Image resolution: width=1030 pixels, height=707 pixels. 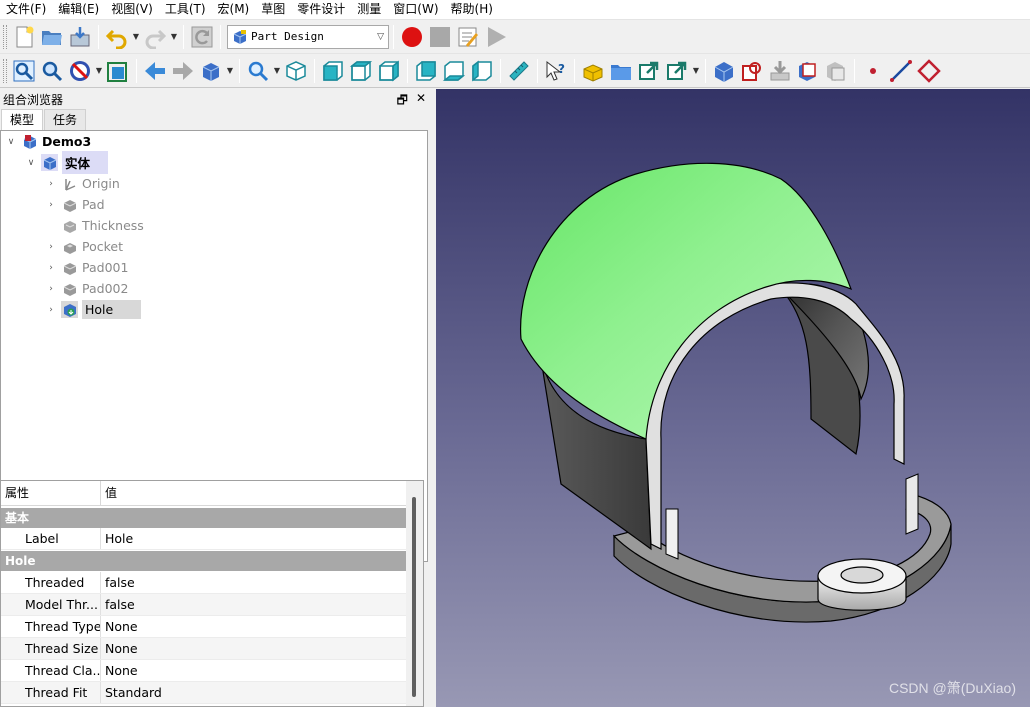 I want to click on draw-style-dropdown-icon: ▼, so click(x=99, y=71).